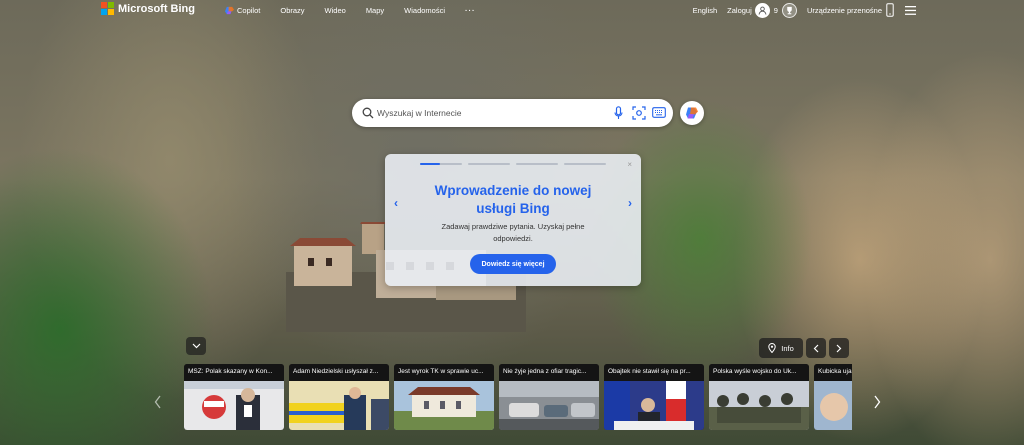 The height and width of the screenshot is (445, 1024). I want to click on news-prev-button, so click(157, 402).